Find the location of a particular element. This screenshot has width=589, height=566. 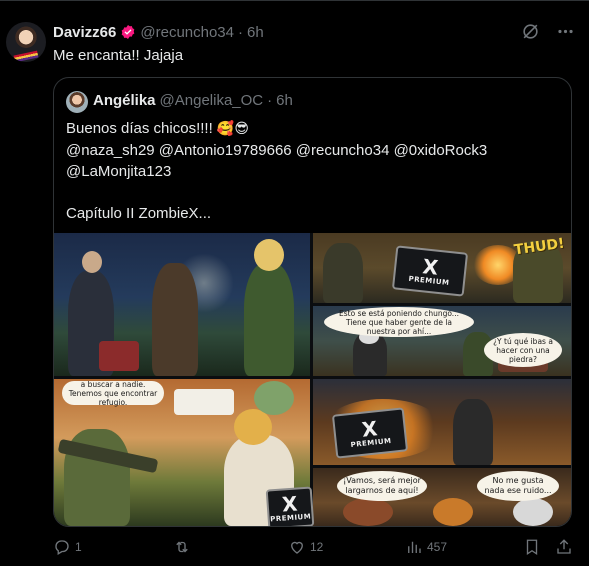

more-options-icon is located at coordinates (565, 31).